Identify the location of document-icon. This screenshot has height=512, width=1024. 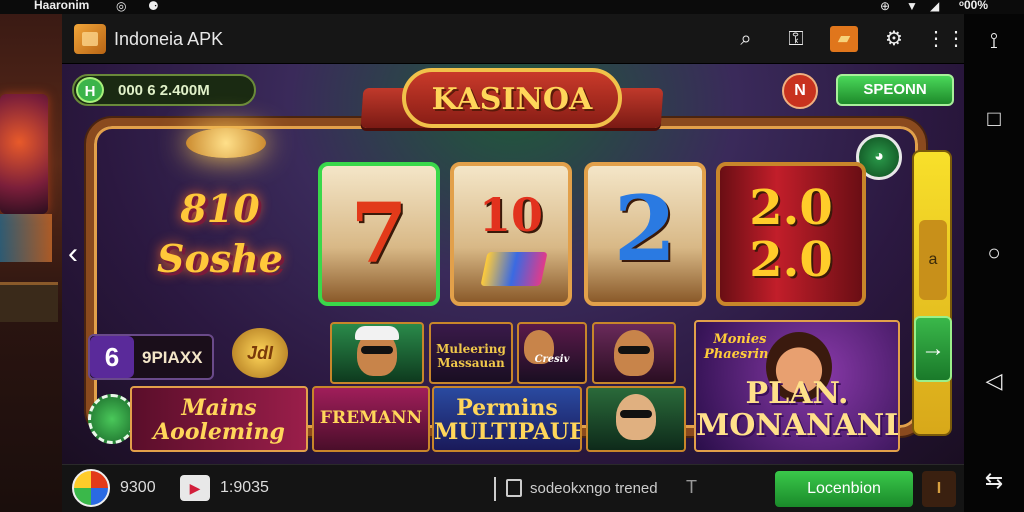
(514, 488).